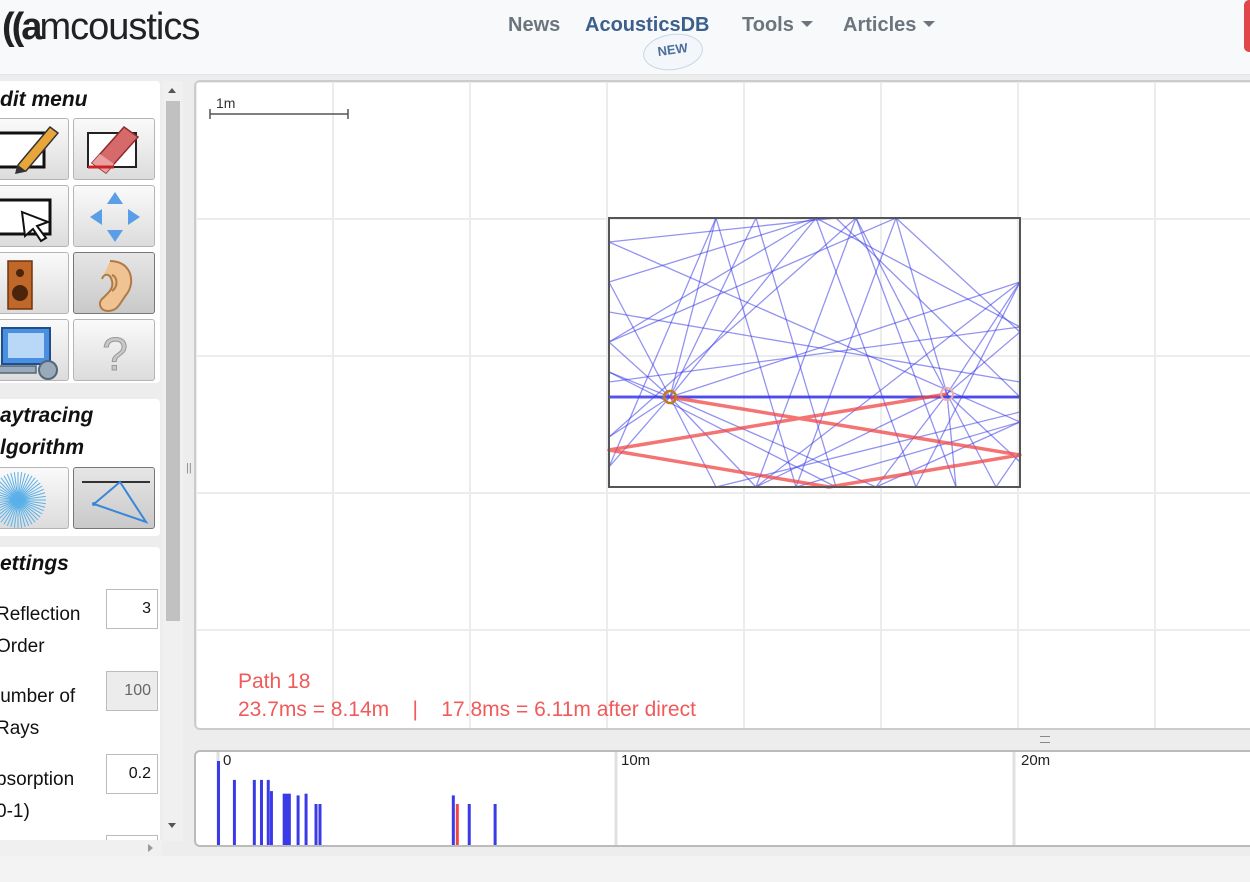 The image size is (1250, 882). I want to click on erase-tool-button, so click(114, 149).